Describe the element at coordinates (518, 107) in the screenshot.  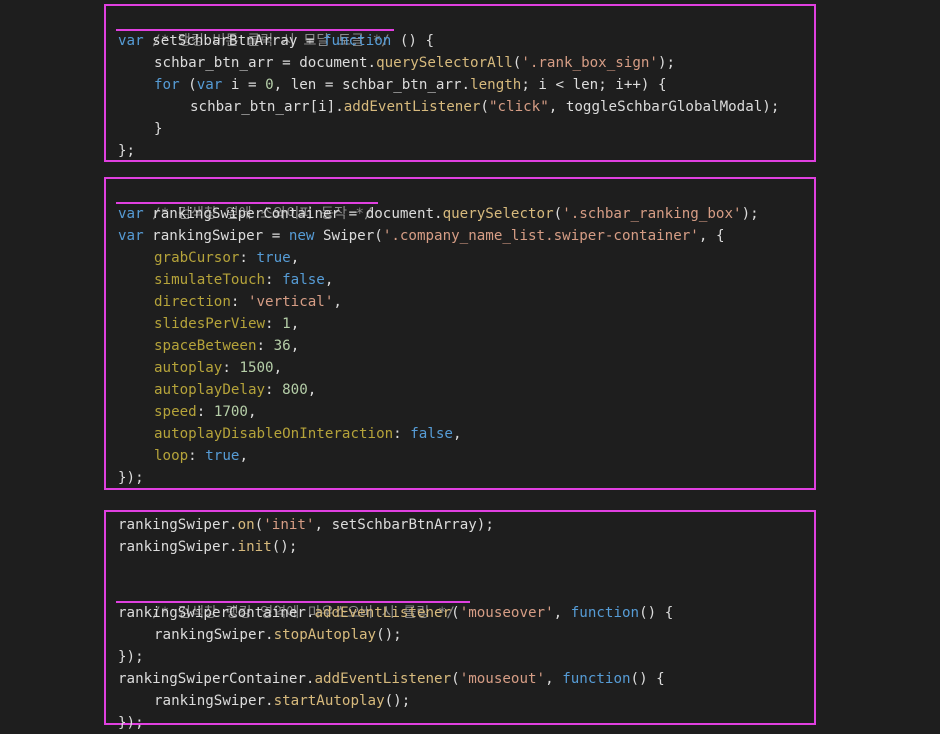
I see `string-literal: "click"` at that location.